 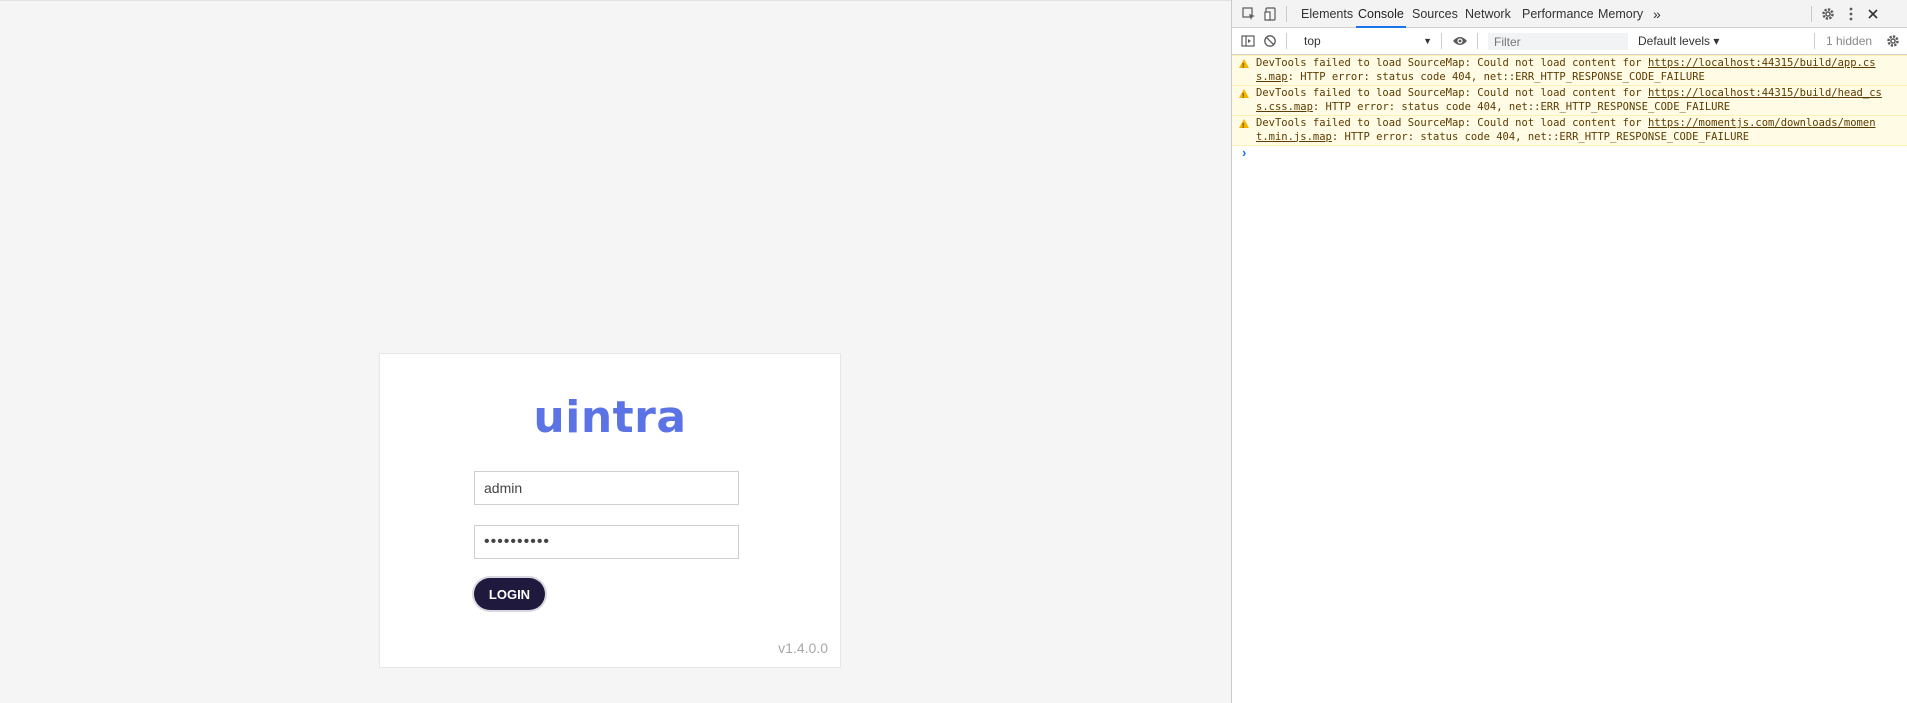 What do you see at coordinates (1244, 152) in the screenshot?
I see `prompt-chevron-icon: ›` at bounding box center [1244, 152].